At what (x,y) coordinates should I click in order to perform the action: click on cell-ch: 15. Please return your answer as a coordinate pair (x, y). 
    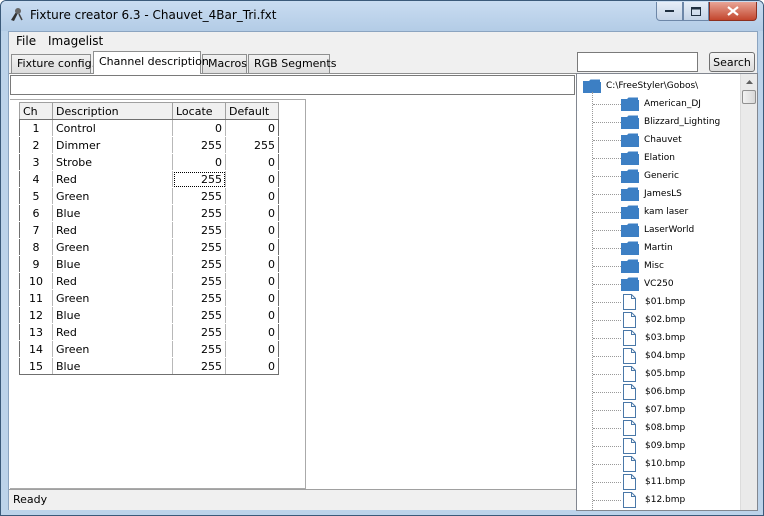
    Looking at the image, I should click on (36, 366).